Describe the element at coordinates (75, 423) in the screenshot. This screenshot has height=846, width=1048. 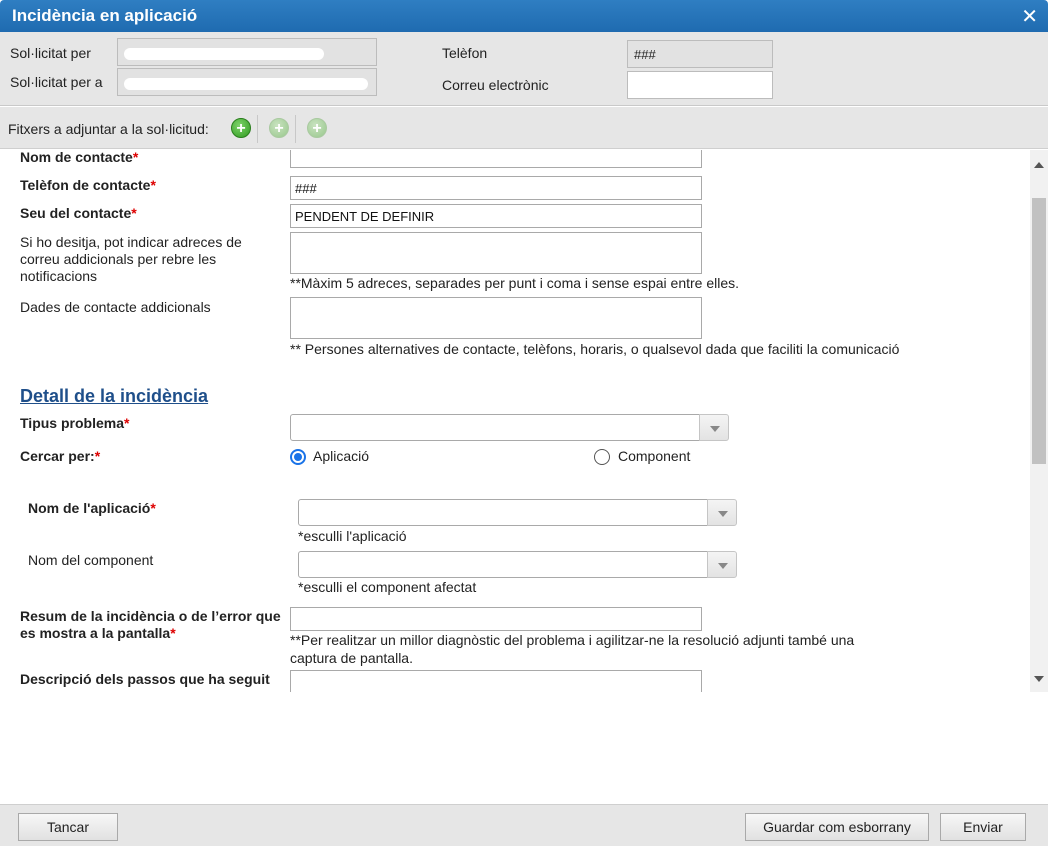
I see `problem-type-label: Tipus problema*` at that location.